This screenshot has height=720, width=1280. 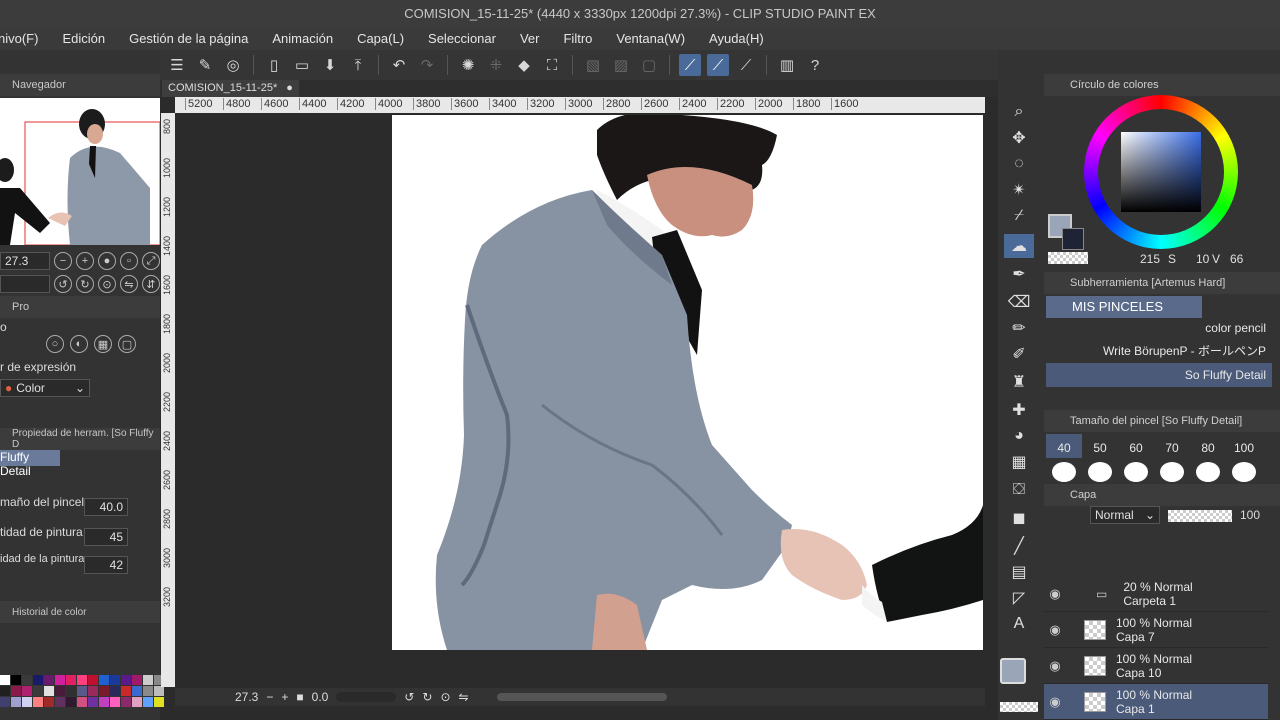 What do you see at coordinates (1250, 515) in the screenshot?
I see `opacity-value: 100` at bounding box center [1250, 515].